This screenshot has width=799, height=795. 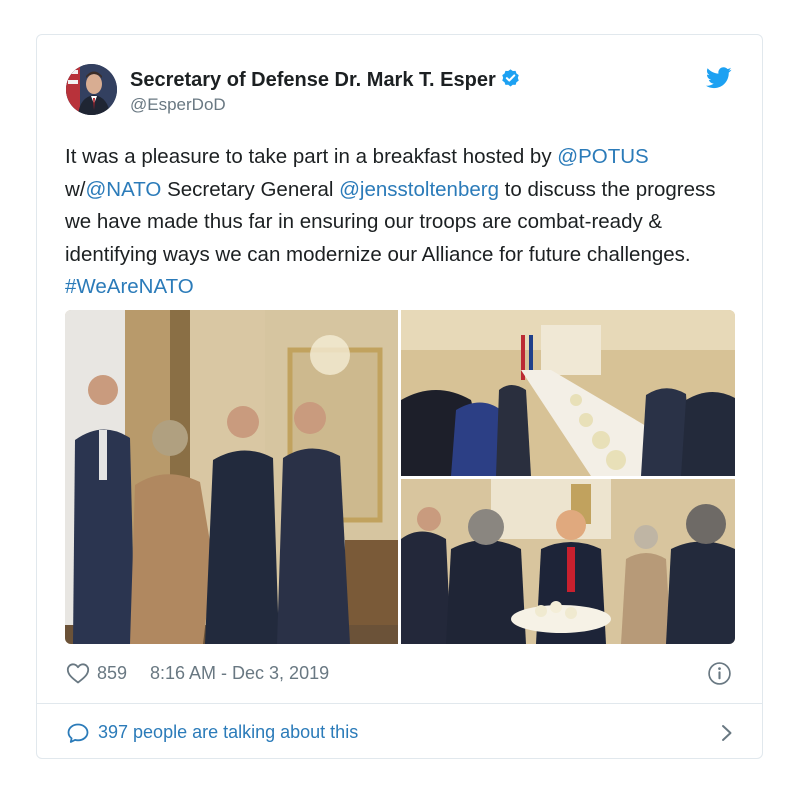 I want to click on info-icon, so click(x=719, y=673).